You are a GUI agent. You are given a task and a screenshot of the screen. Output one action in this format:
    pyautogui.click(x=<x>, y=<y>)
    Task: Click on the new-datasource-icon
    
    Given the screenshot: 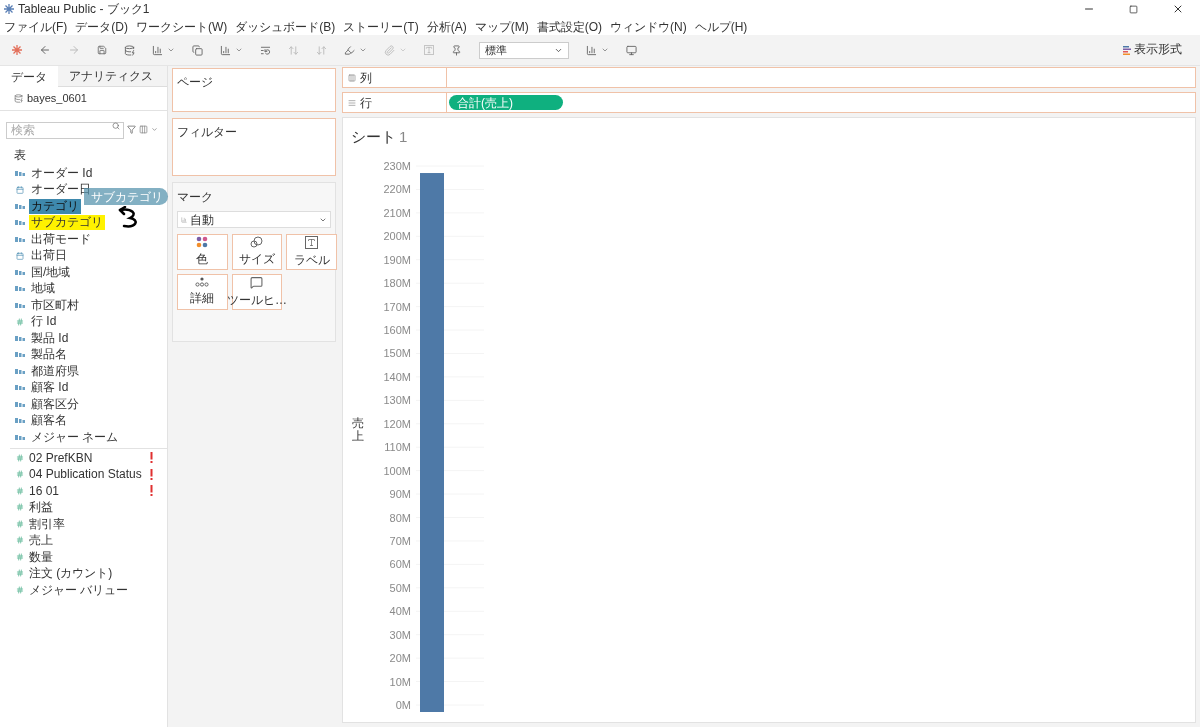 What is the action you would take?
    pyautogui.click(x=129, y=50)
    